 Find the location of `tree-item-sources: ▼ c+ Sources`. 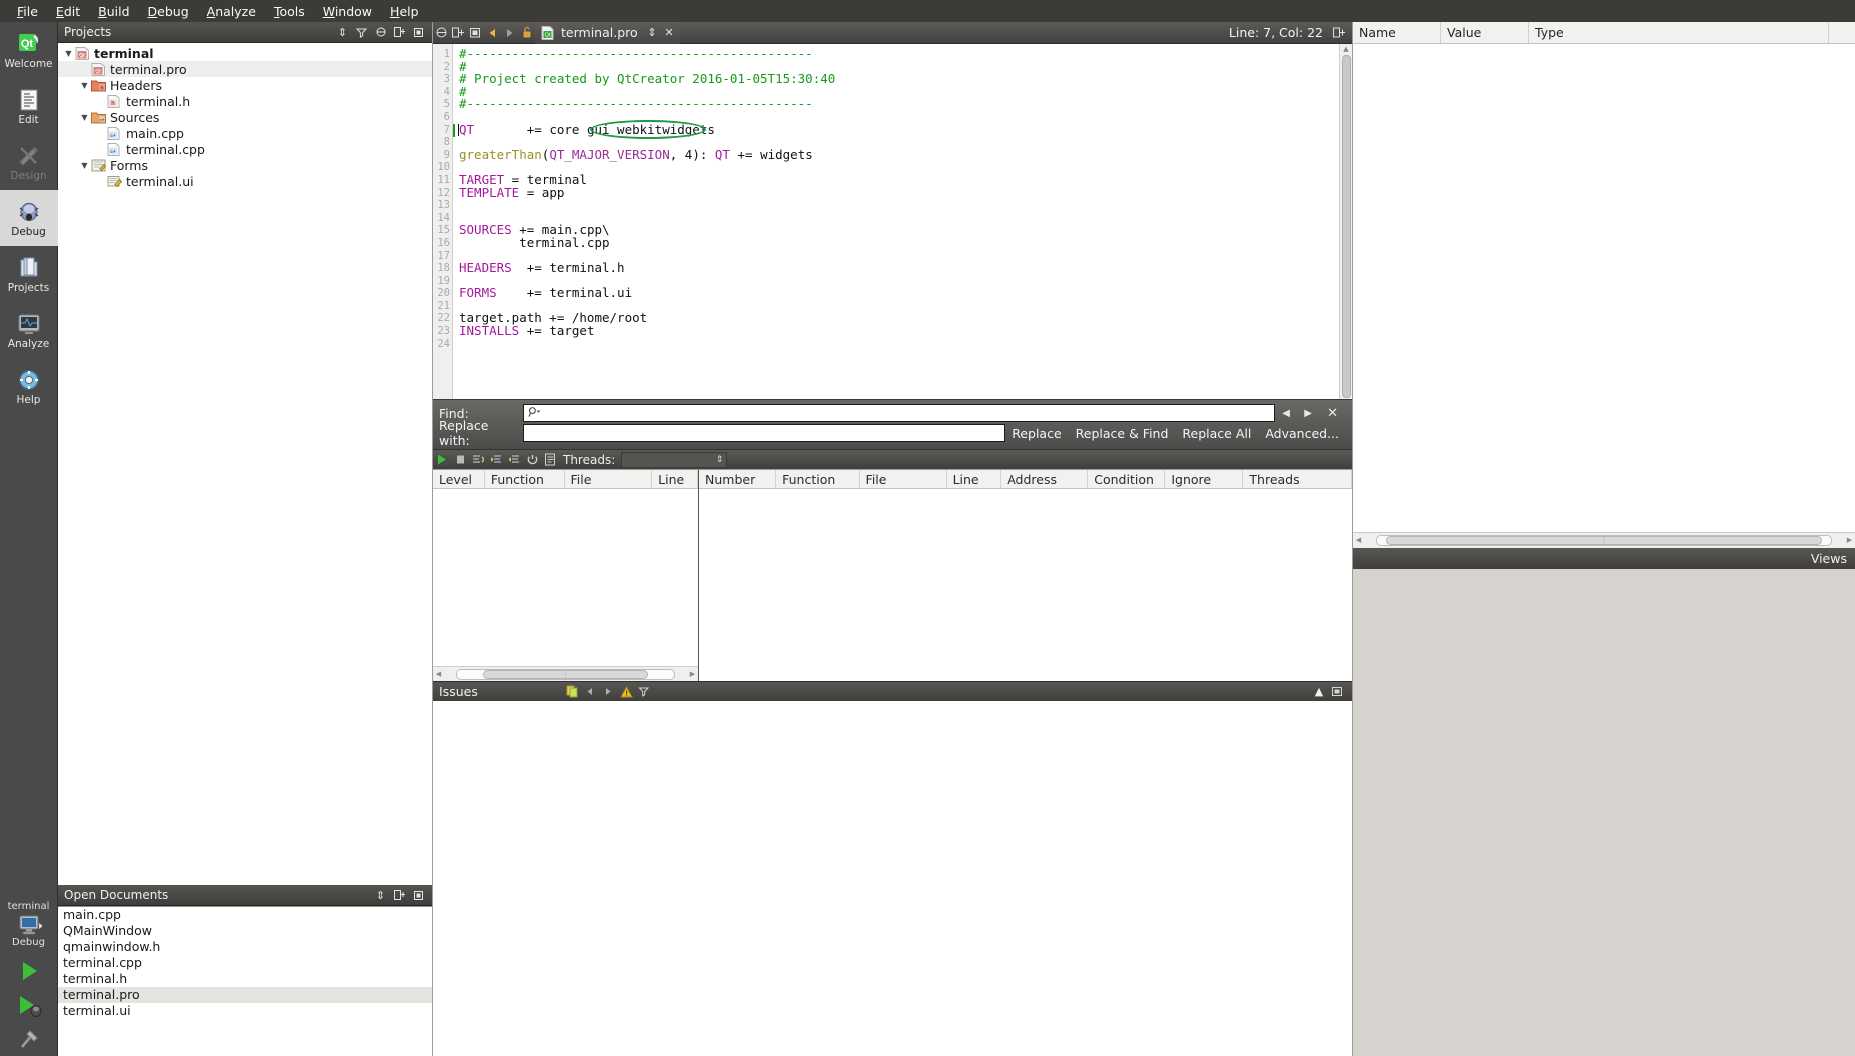

tree-item-sources: ▼ c+ Sources is located at coordinates (245, 117).